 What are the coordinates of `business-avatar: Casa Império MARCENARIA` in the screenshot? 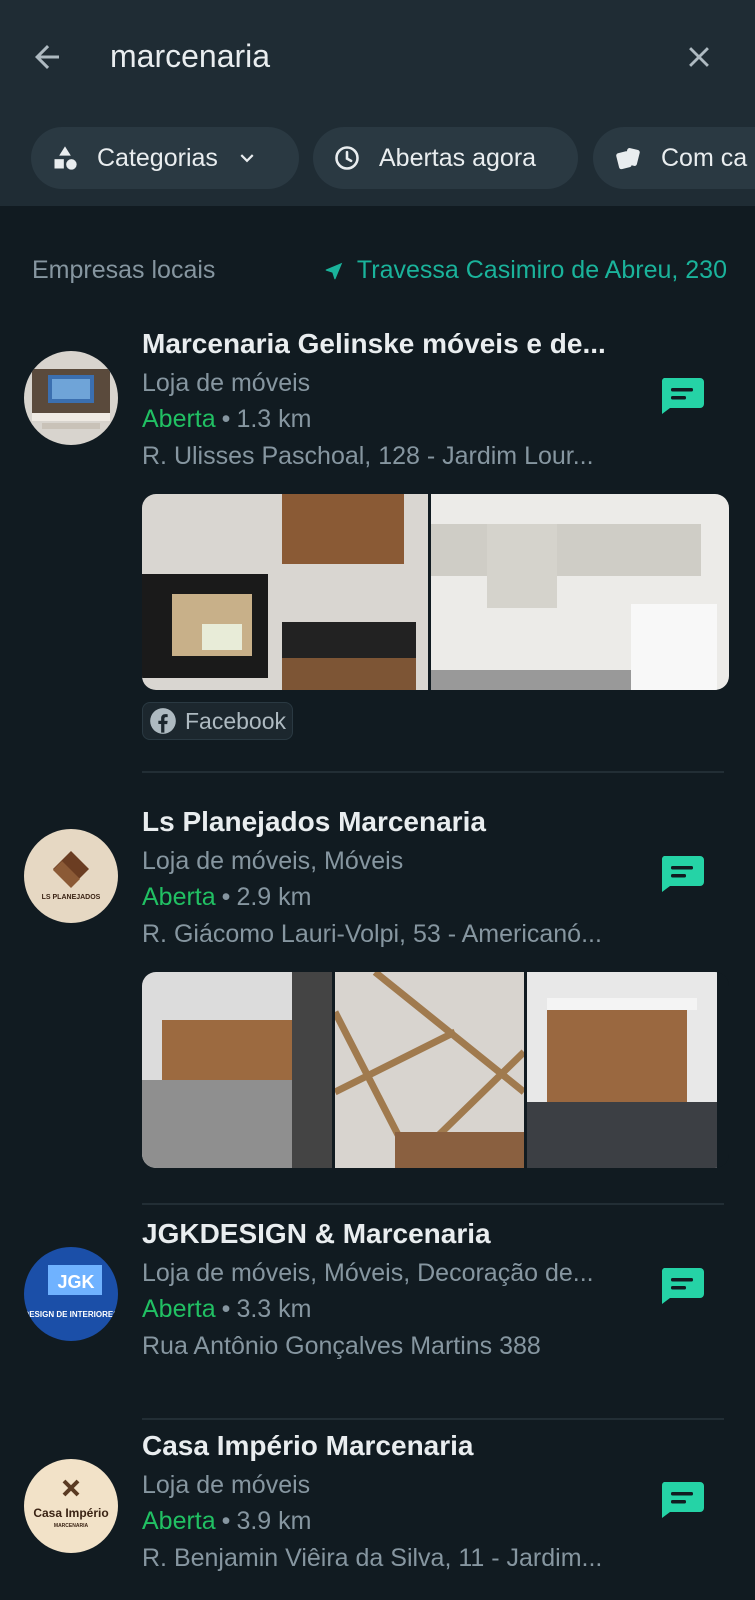 It's located at (71, 1506).